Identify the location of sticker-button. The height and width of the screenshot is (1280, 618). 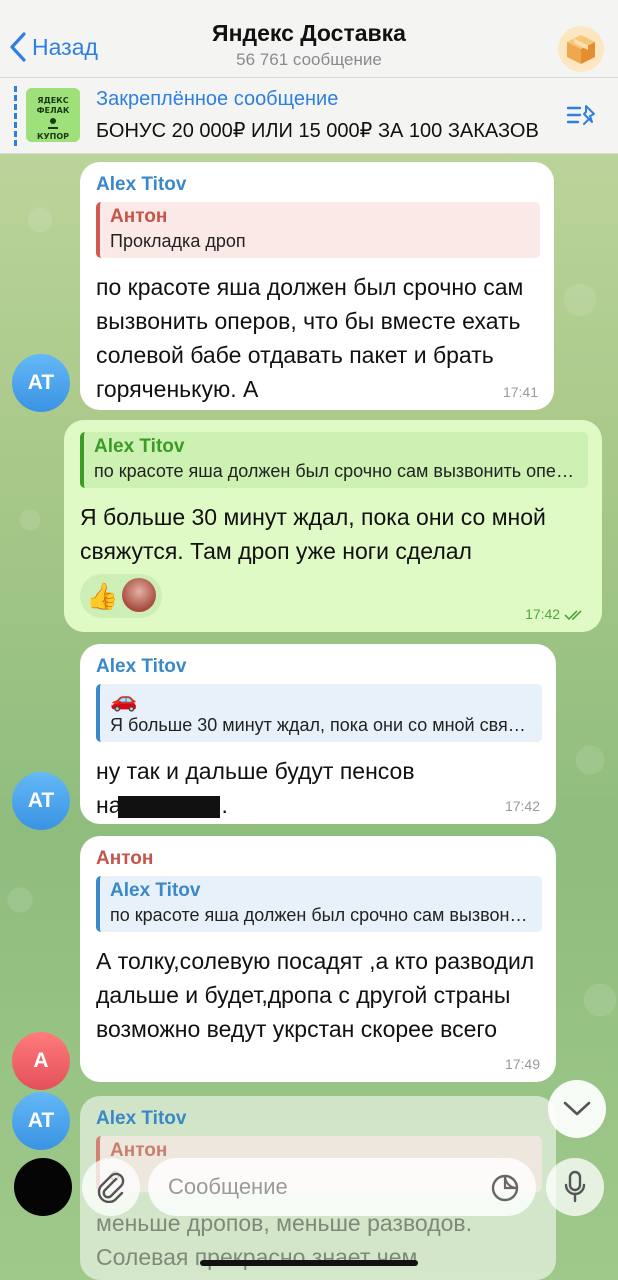
(505, 1190).